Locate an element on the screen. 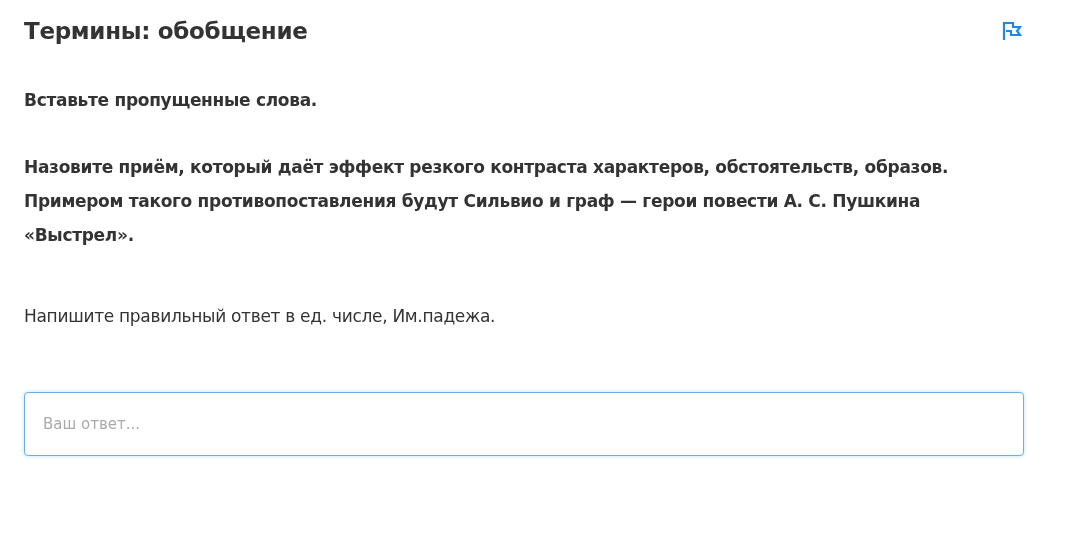  question-text: Назовите приём, который даёт эффект резкого контраста характеров, обстоятельств, образов. Примером такого противопоставления будут Сильвио и граф — герои повести А. С. Пушкина «Выстрел». is located at coordinates (487, 201).